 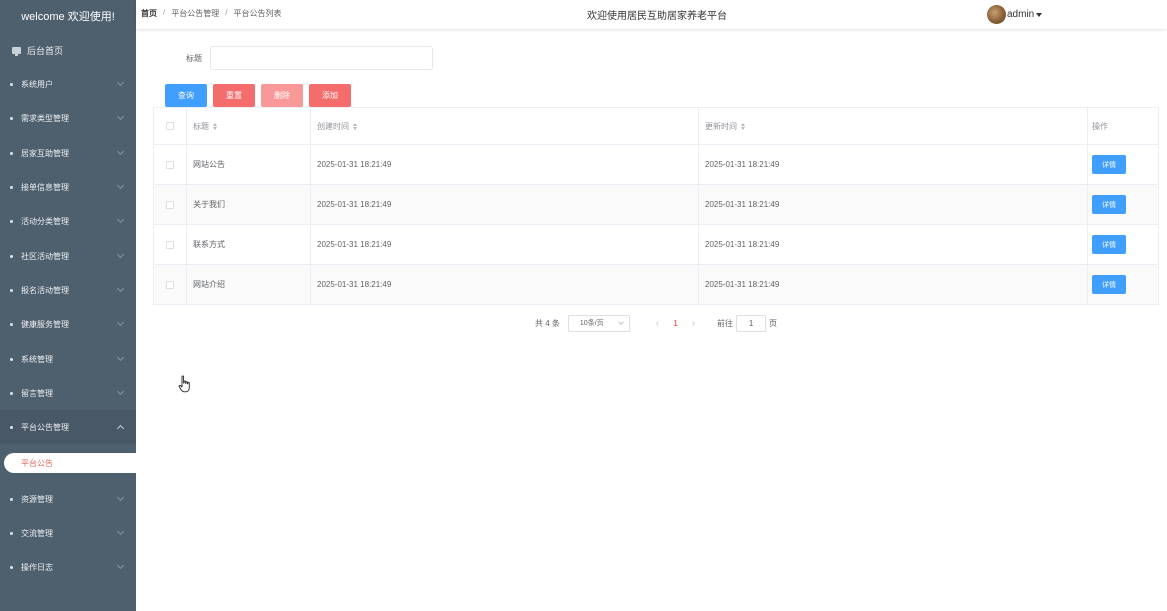 What do you see at coordinates (68, 393) in the screenshot?
I see `sidebar-item-messages: 留言管理` at bounding box center [68, 393].